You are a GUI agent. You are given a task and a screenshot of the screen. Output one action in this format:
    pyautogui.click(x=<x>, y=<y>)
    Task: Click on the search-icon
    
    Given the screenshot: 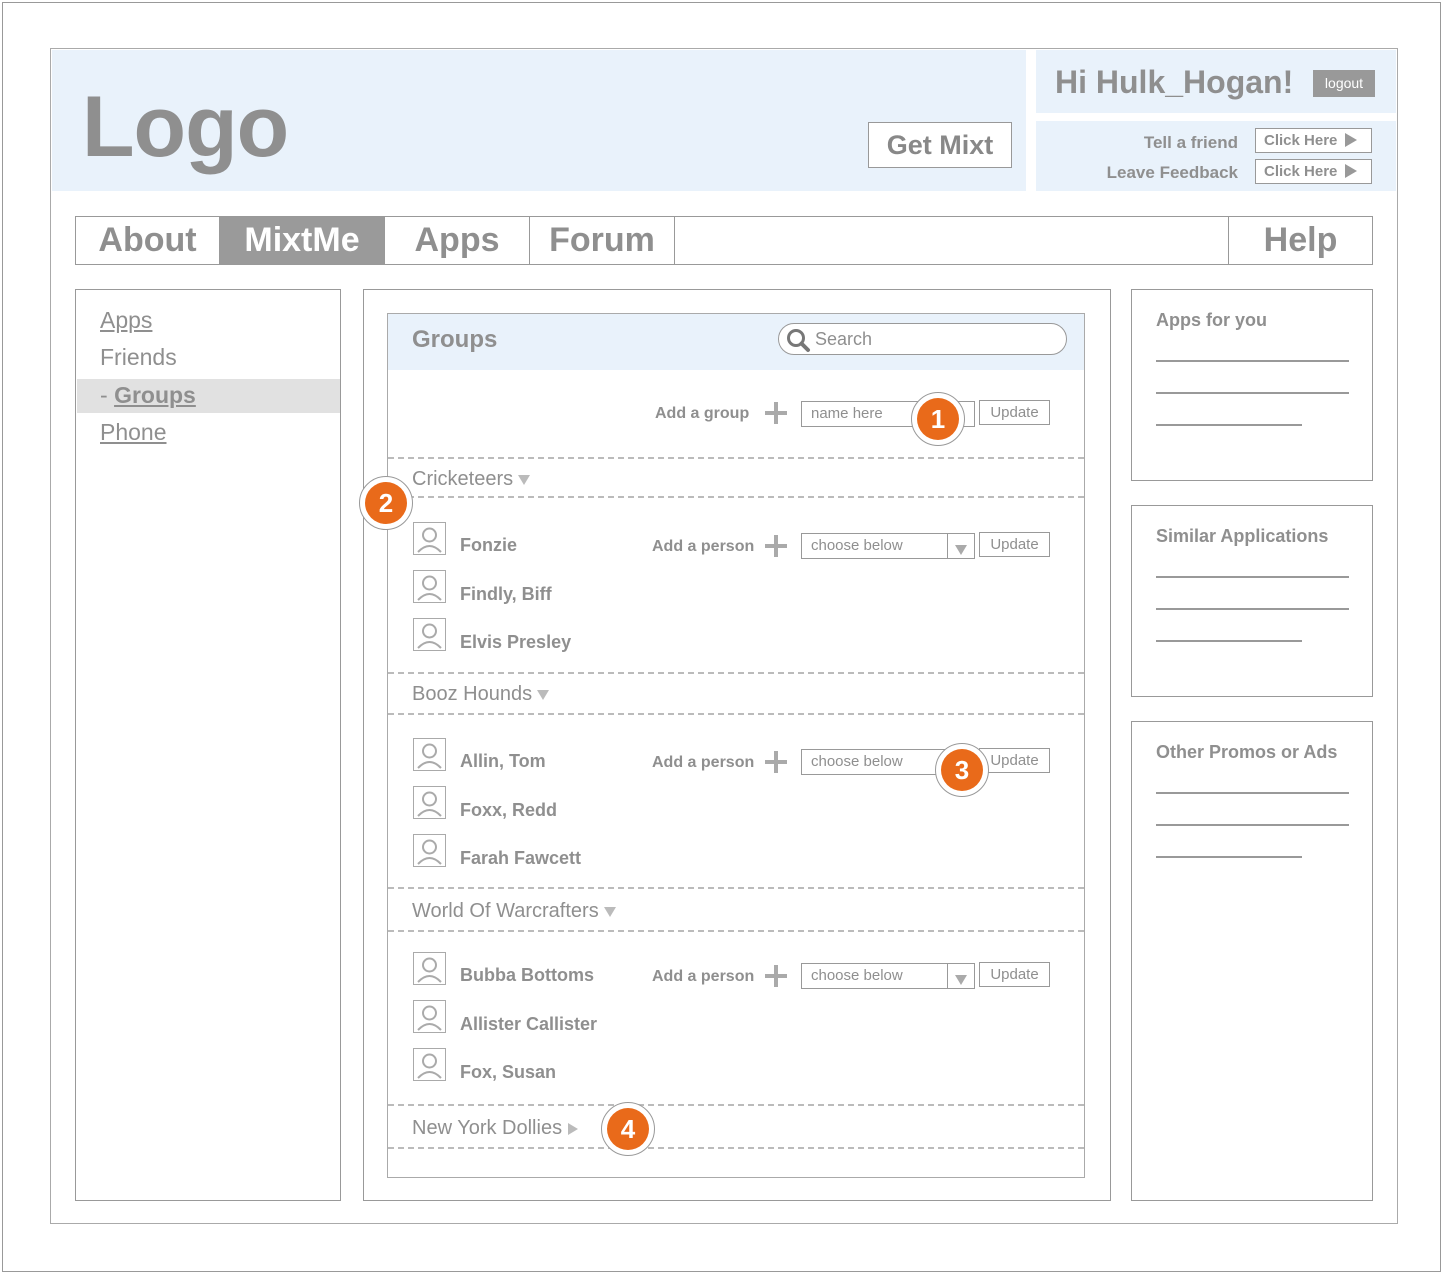 What is the action you would take?
    pyautogui.click(x=798, y=340)
    